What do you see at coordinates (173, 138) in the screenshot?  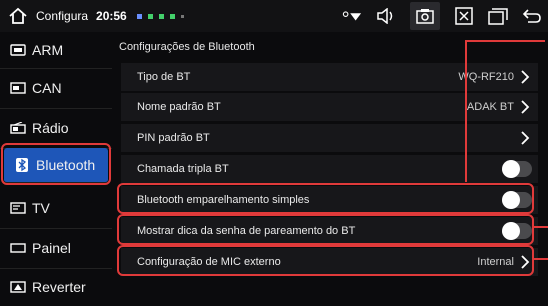 I see `setting-label: PIN padrão BT` at bounding box center [173, 138].